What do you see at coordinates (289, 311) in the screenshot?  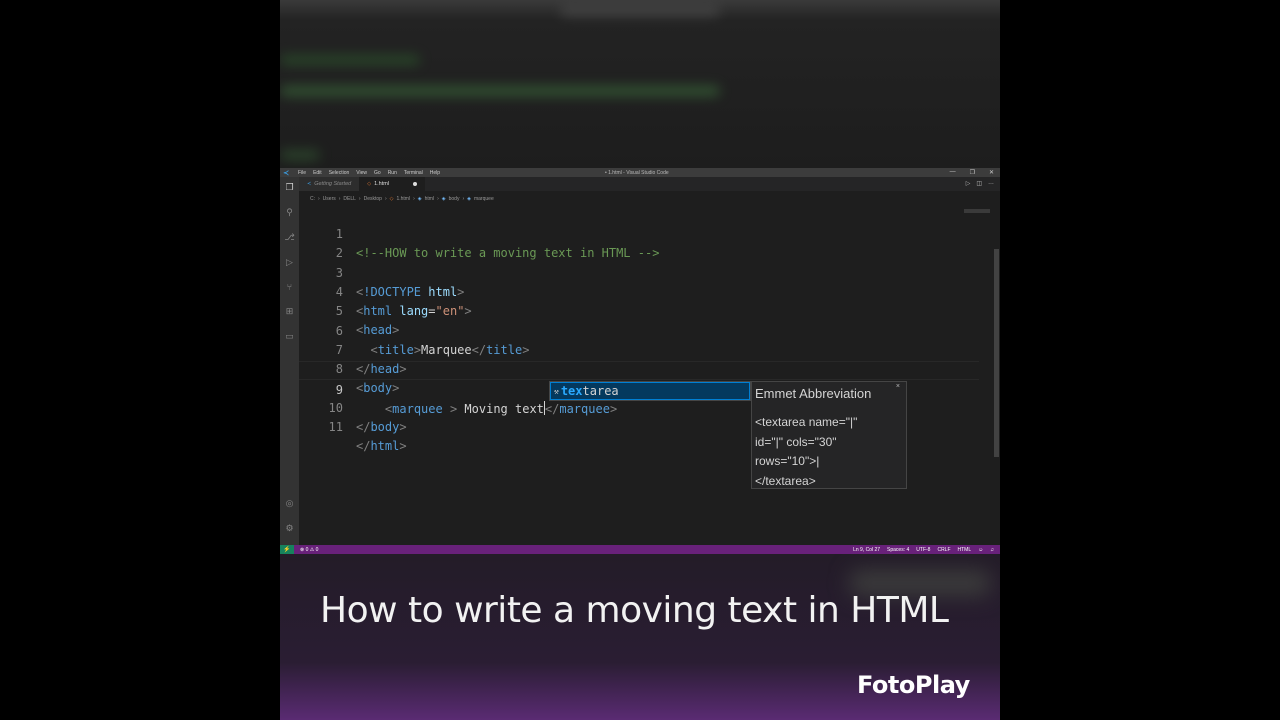 I see `extensions-icon: ⊞` at bounding box center [289, 311].